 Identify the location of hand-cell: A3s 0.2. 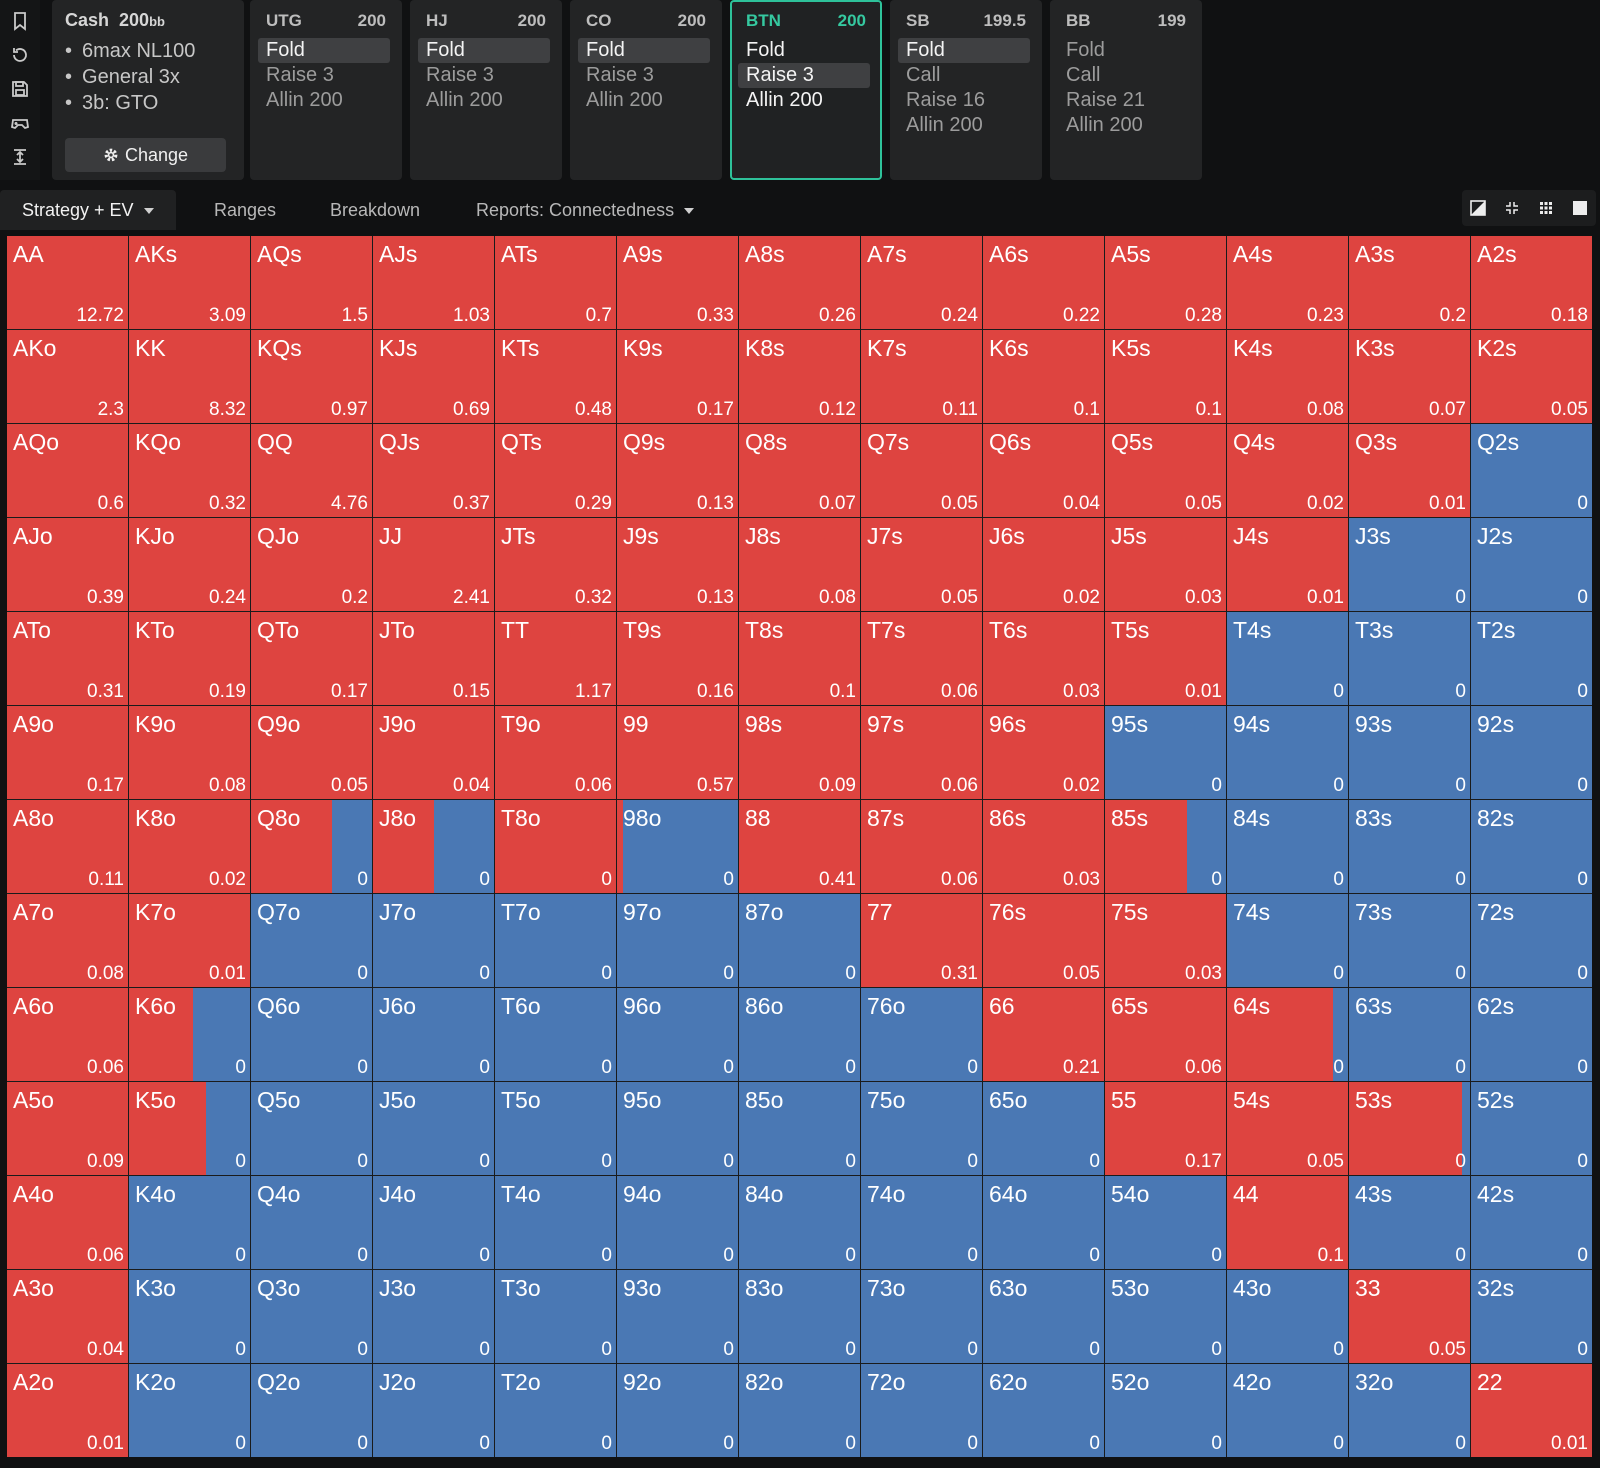
(1409, 282).